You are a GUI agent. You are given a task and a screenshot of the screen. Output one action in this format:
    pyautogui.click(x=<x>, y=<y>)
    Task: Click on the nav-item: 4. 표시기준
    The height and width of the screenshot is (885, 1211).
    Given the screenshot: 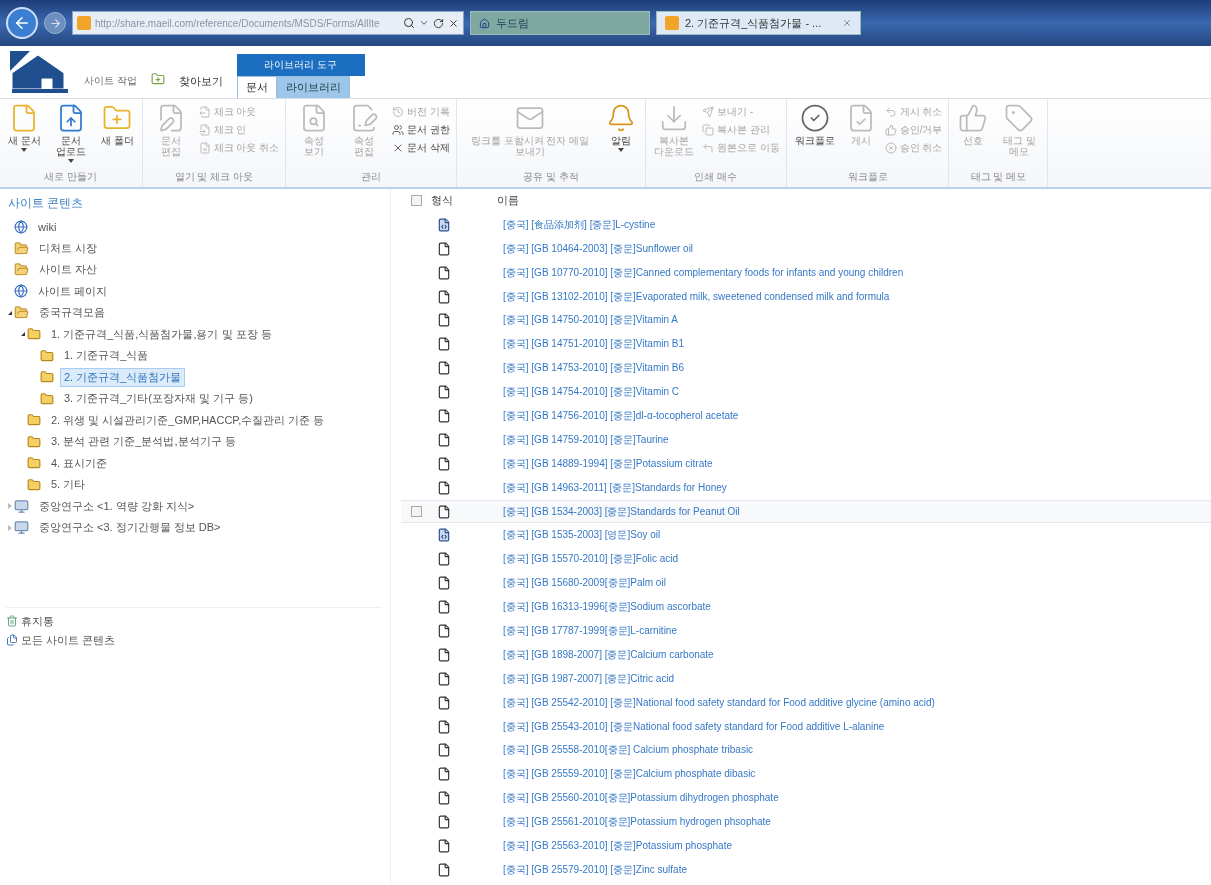 What is the action you would take?
    pyautogui.click(x=79, y=463)
    